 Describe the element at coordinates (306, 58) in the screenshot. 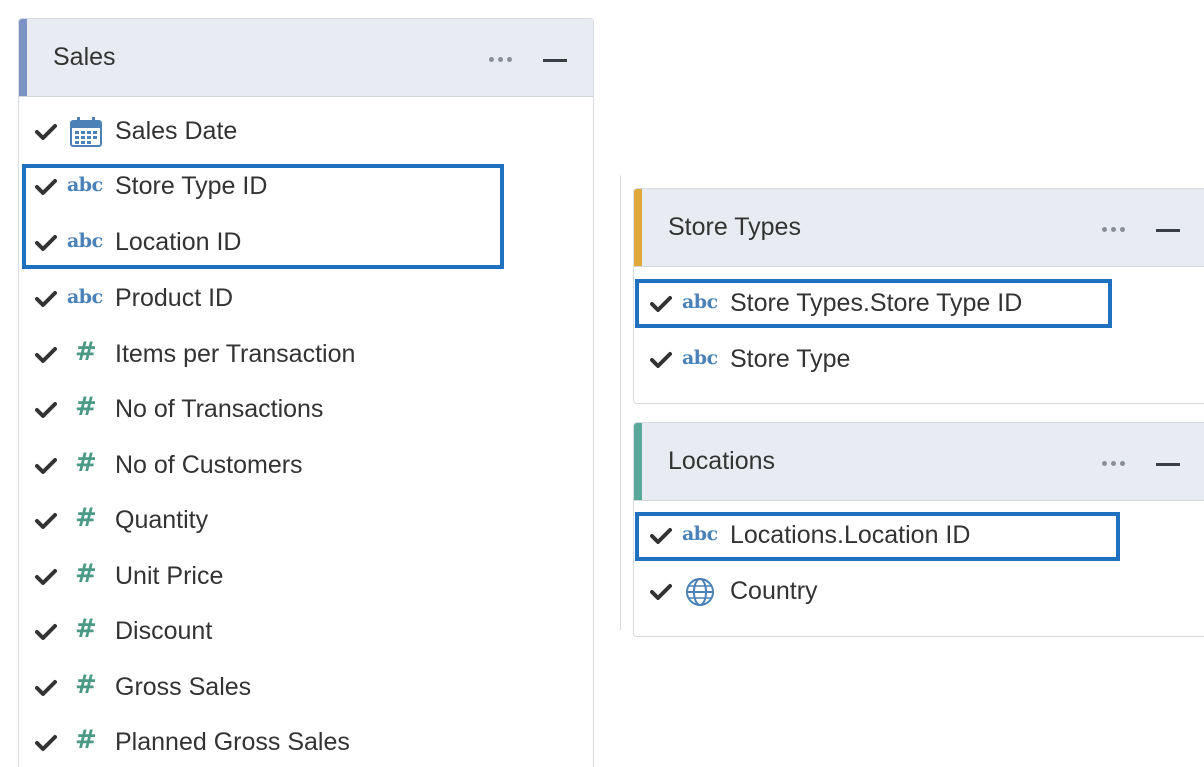

I see `sales-panel-header: Sales` at that location.